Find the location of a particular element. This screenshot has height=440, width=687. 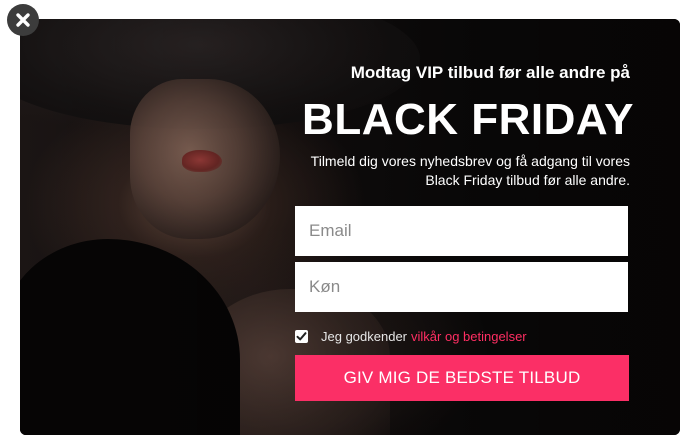

close-button is located at coordinates (23, 20).